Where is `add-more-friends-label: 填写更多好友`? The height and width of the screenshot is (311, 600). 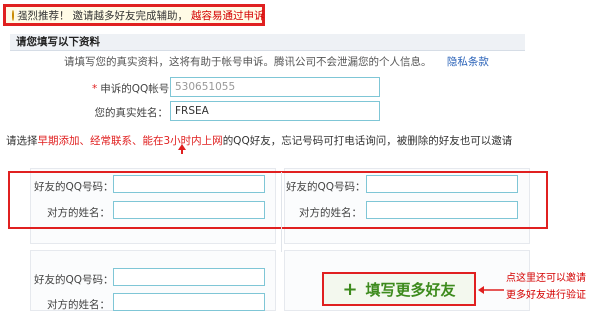 add-more-friends-label: 填写更多好友 is located at coordinates (410, 289).